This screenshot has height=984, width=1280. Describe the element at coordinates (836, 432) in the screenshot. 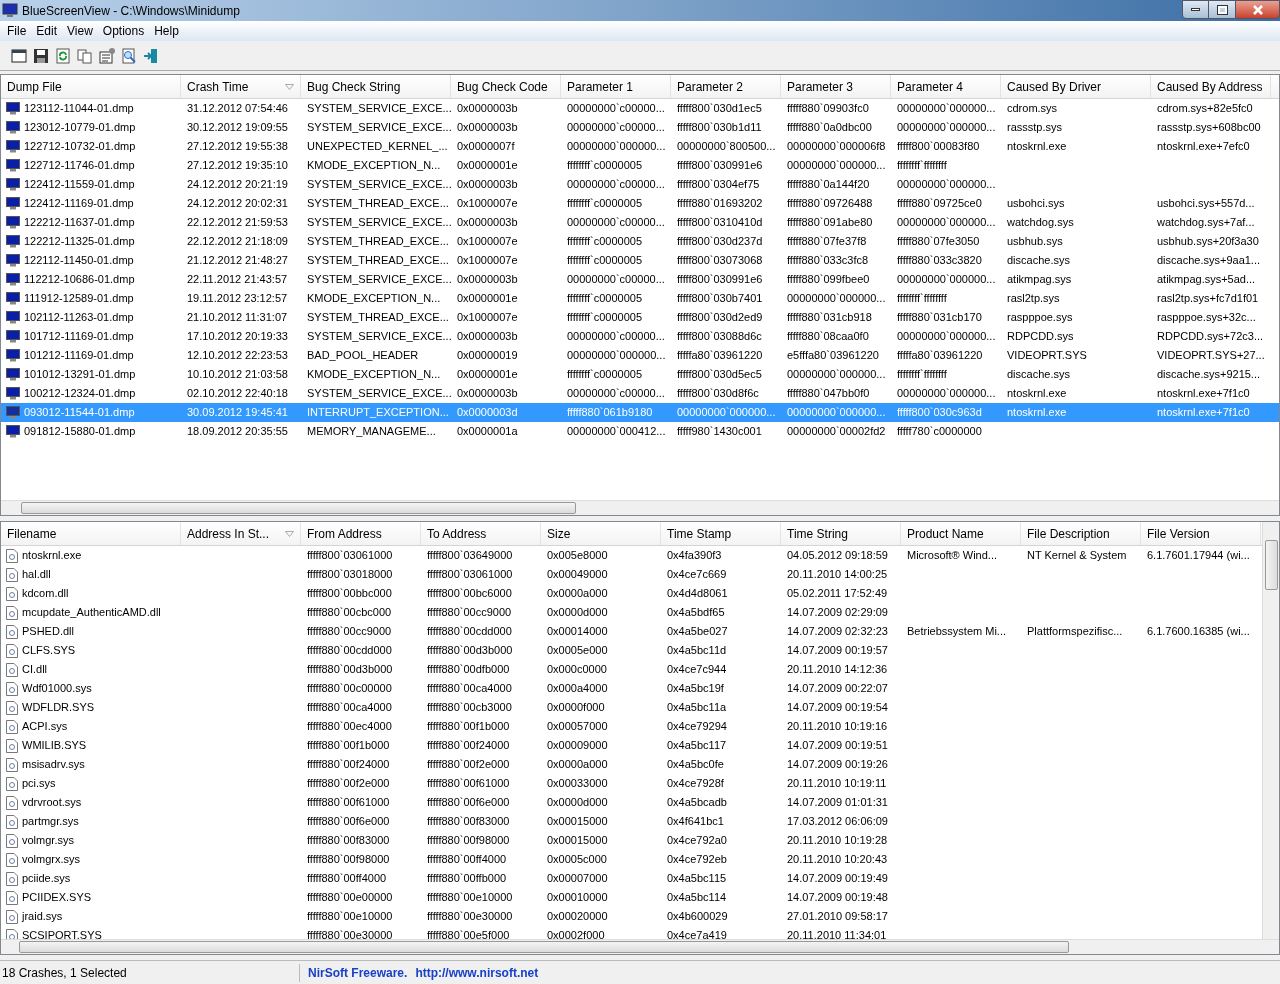

I see `table-cell-text: 00000000`00002fd2` at that location.